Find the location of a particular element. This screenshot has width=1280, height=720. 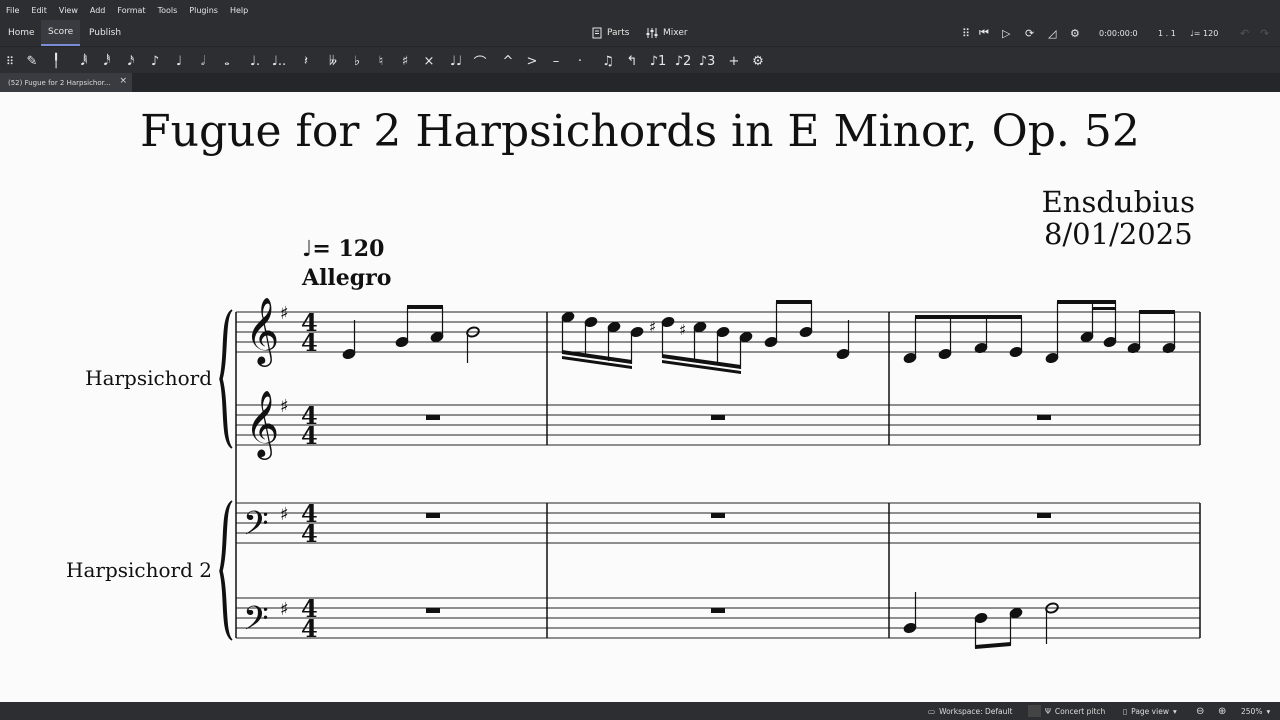

redo-icon: ↷ is located at coordinates (1264, 33).